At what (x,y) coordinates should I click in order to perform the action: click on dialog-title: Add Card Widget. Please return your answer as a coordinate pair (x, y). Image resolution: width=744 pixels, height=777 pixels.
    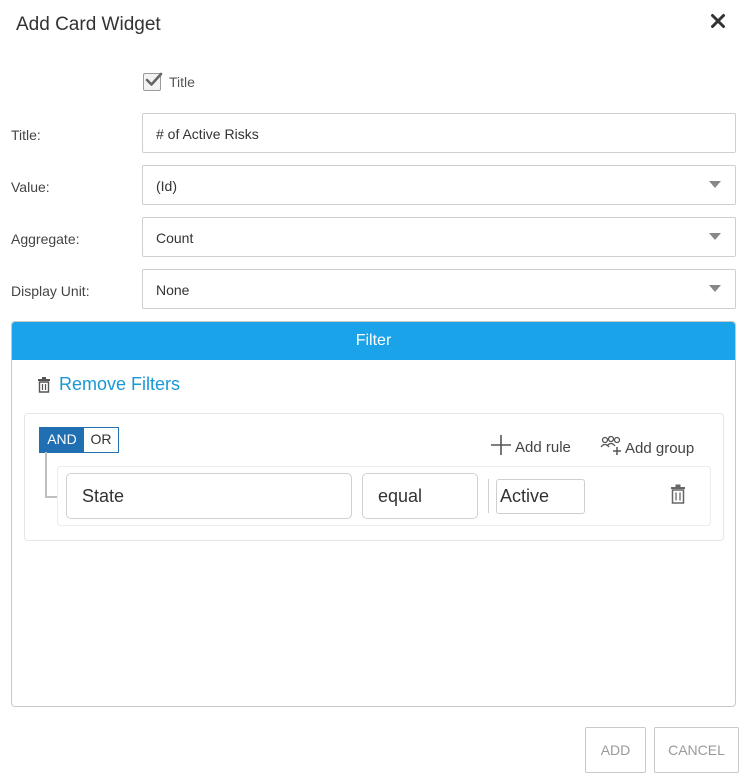
    Looking at the image, I should click on (88, 24).